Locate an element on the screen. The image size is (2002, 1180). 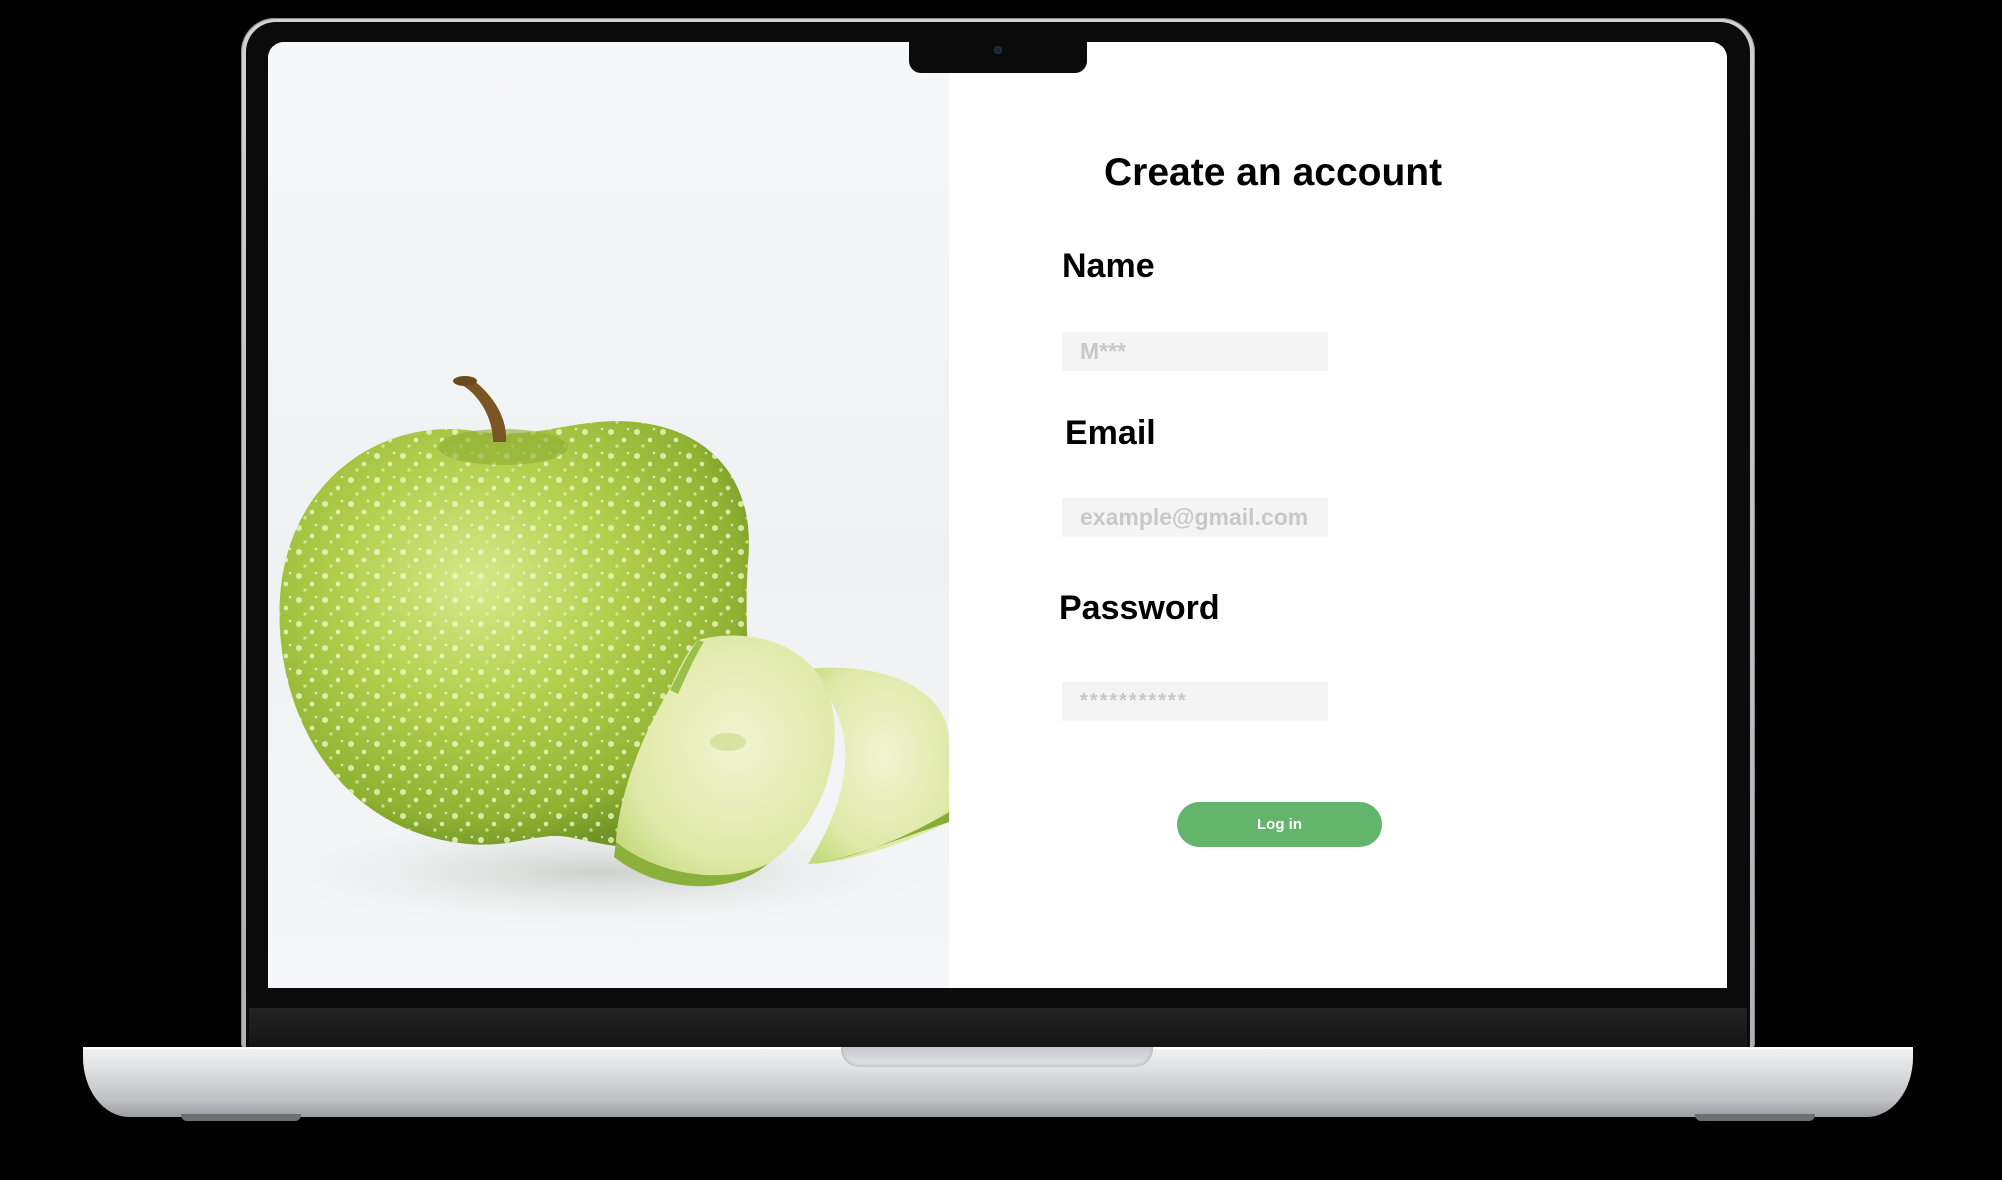
camera-icon is located at coordinates (998, 50).